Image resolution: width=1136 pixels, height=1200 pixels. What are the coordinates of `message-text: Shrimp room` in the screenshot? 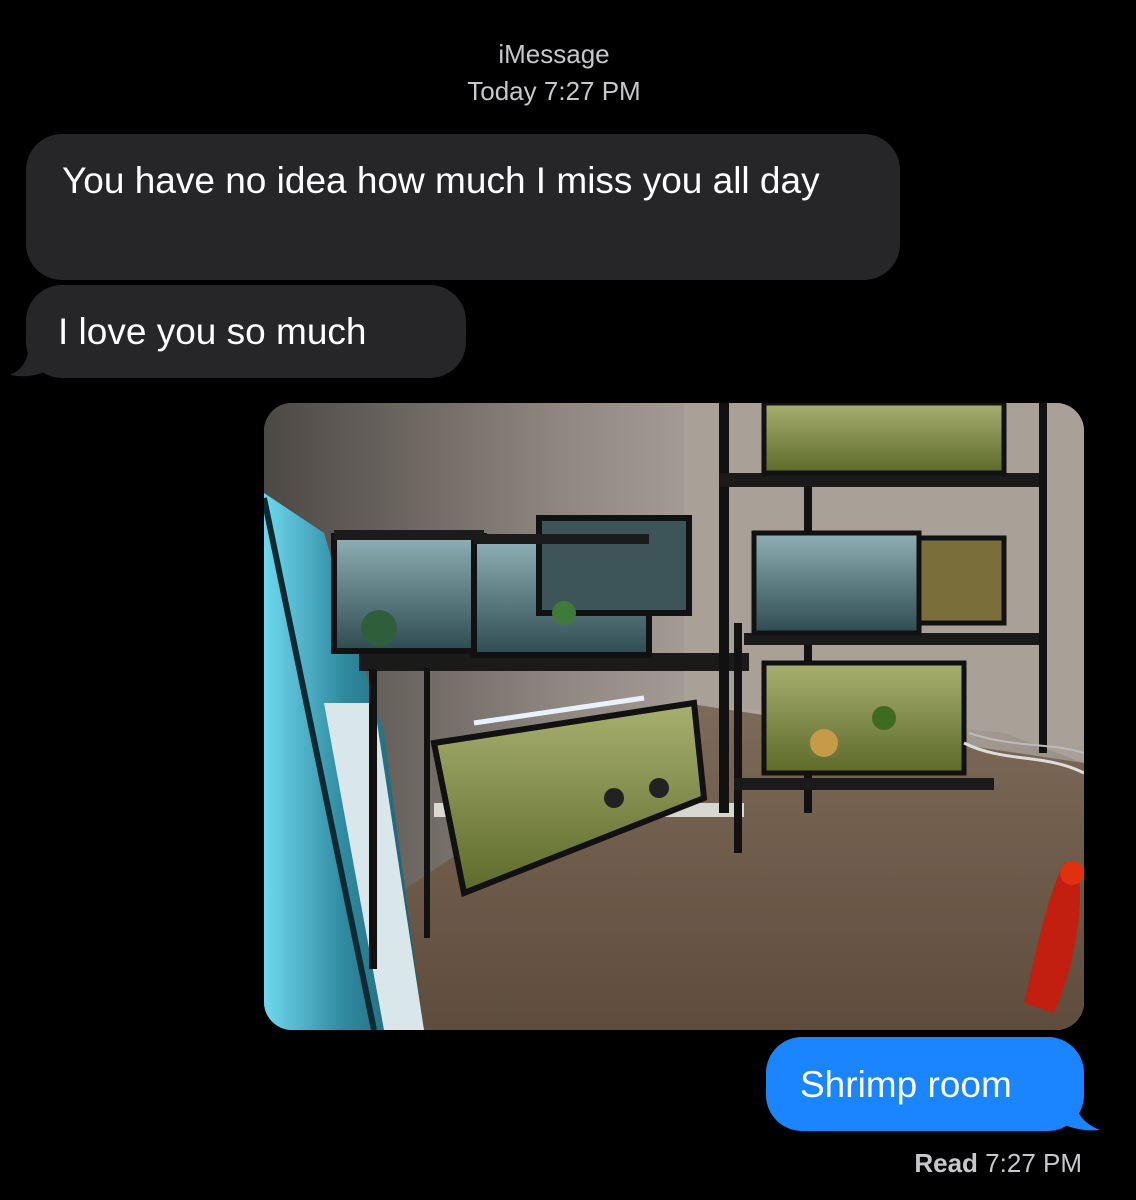 It's located at (906, 1084).